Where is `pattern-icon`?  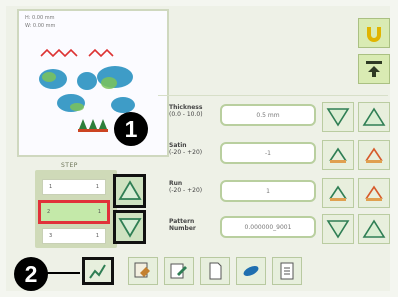
pattern-icon is located at coordinates (142, 270).